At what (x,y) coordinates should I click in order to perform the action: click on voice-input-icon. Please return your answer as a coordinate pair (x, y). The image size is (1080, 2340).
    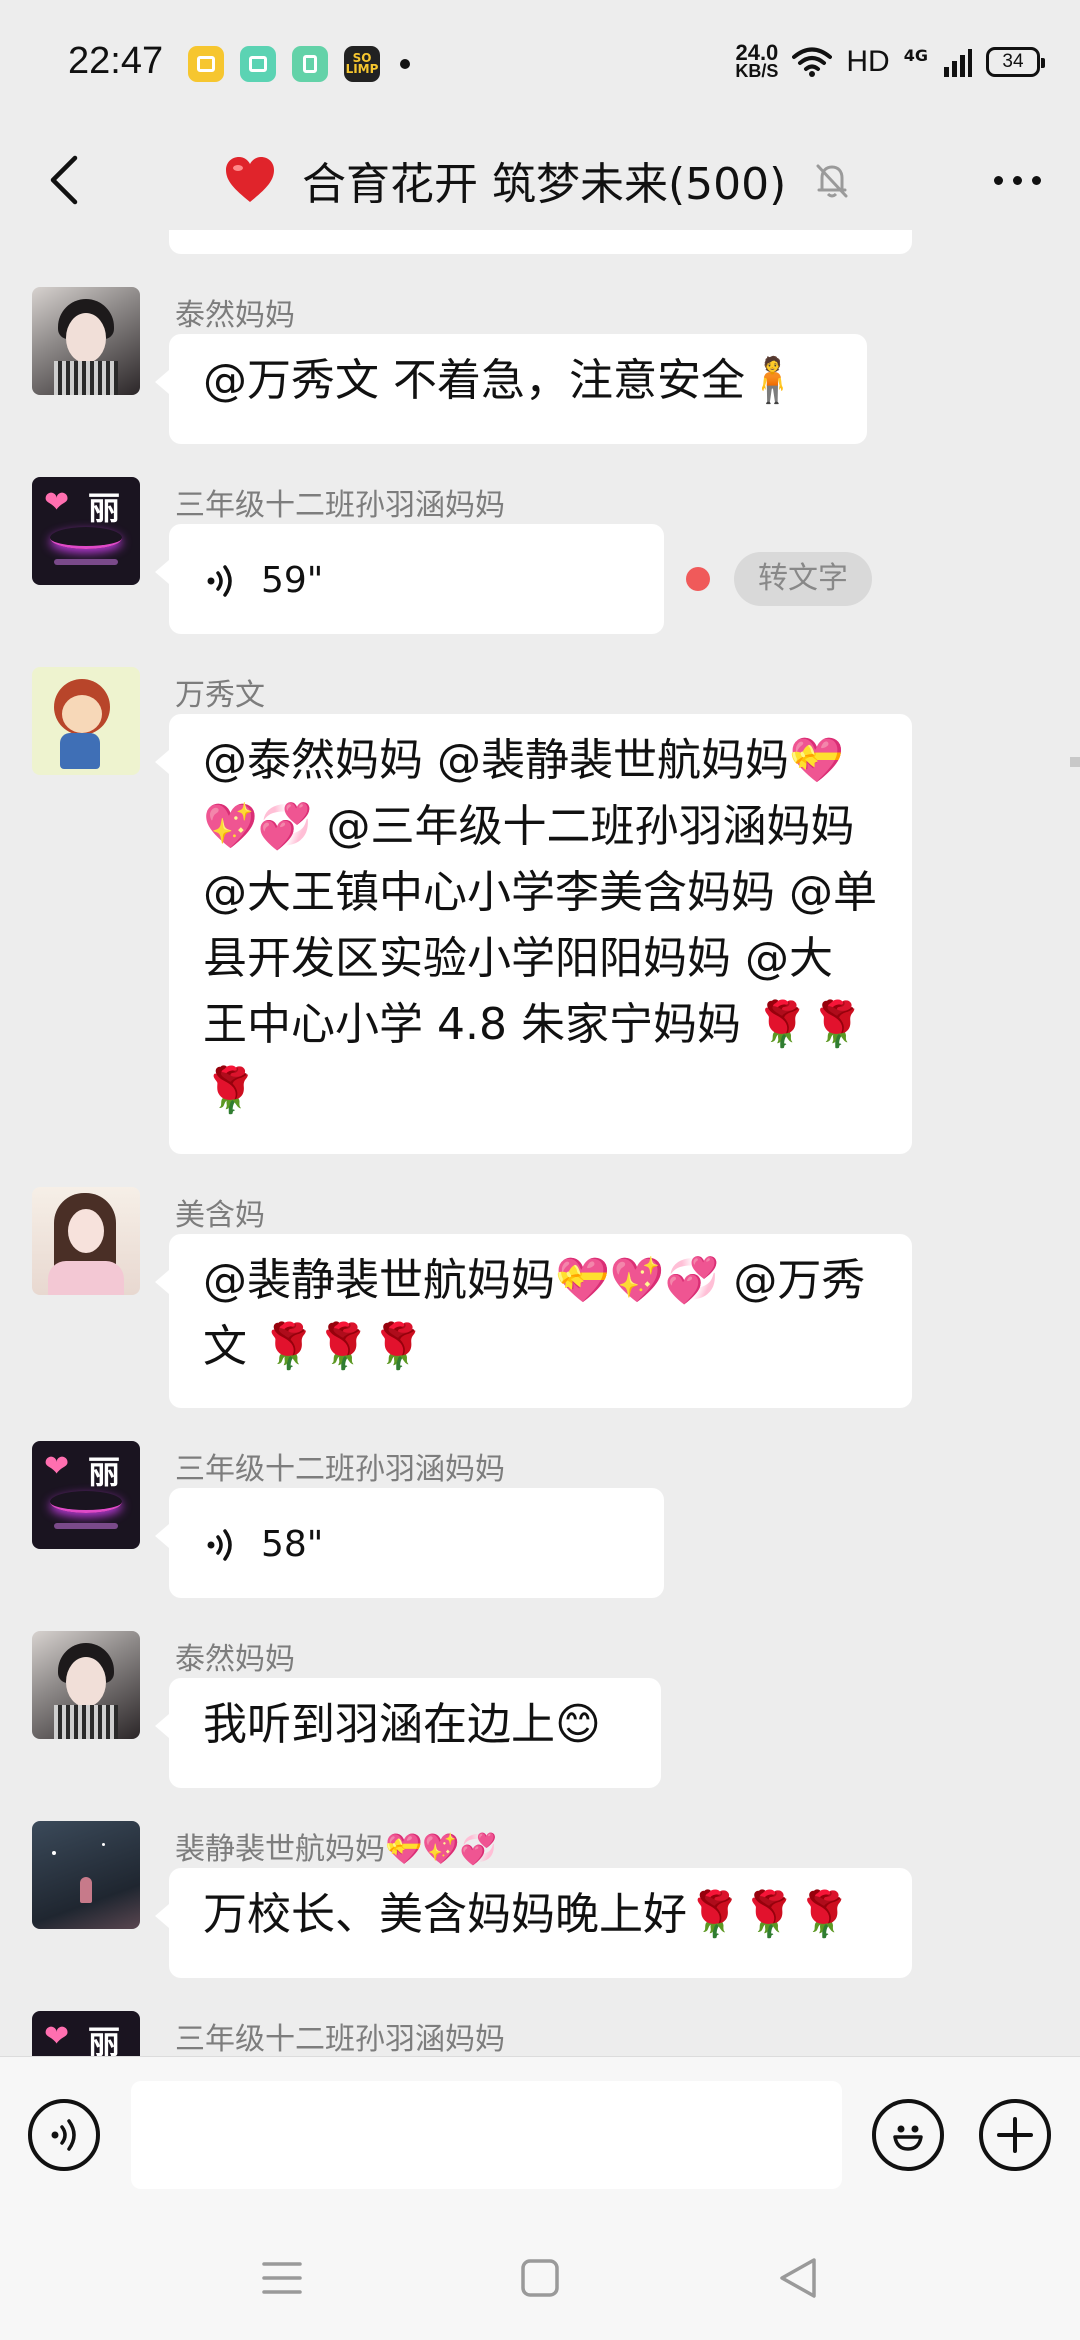
    Looking at the image, I should click on (63, 2135).